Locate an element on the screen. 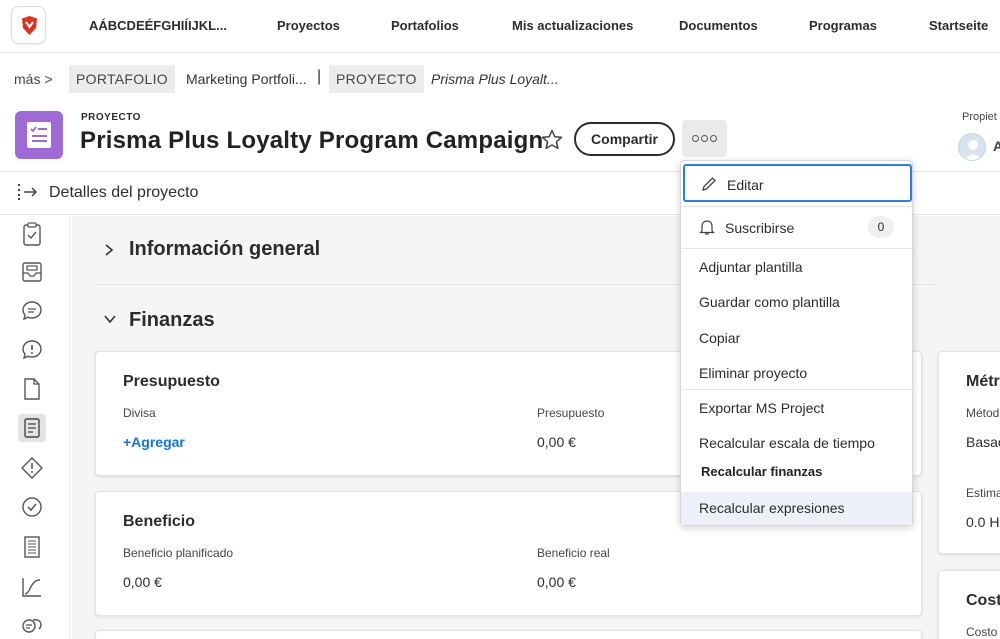 Image resolution: width=1000 pixels, height=639 pixels. menu-item-copy: Copiar is located at coordinates (796, 338).